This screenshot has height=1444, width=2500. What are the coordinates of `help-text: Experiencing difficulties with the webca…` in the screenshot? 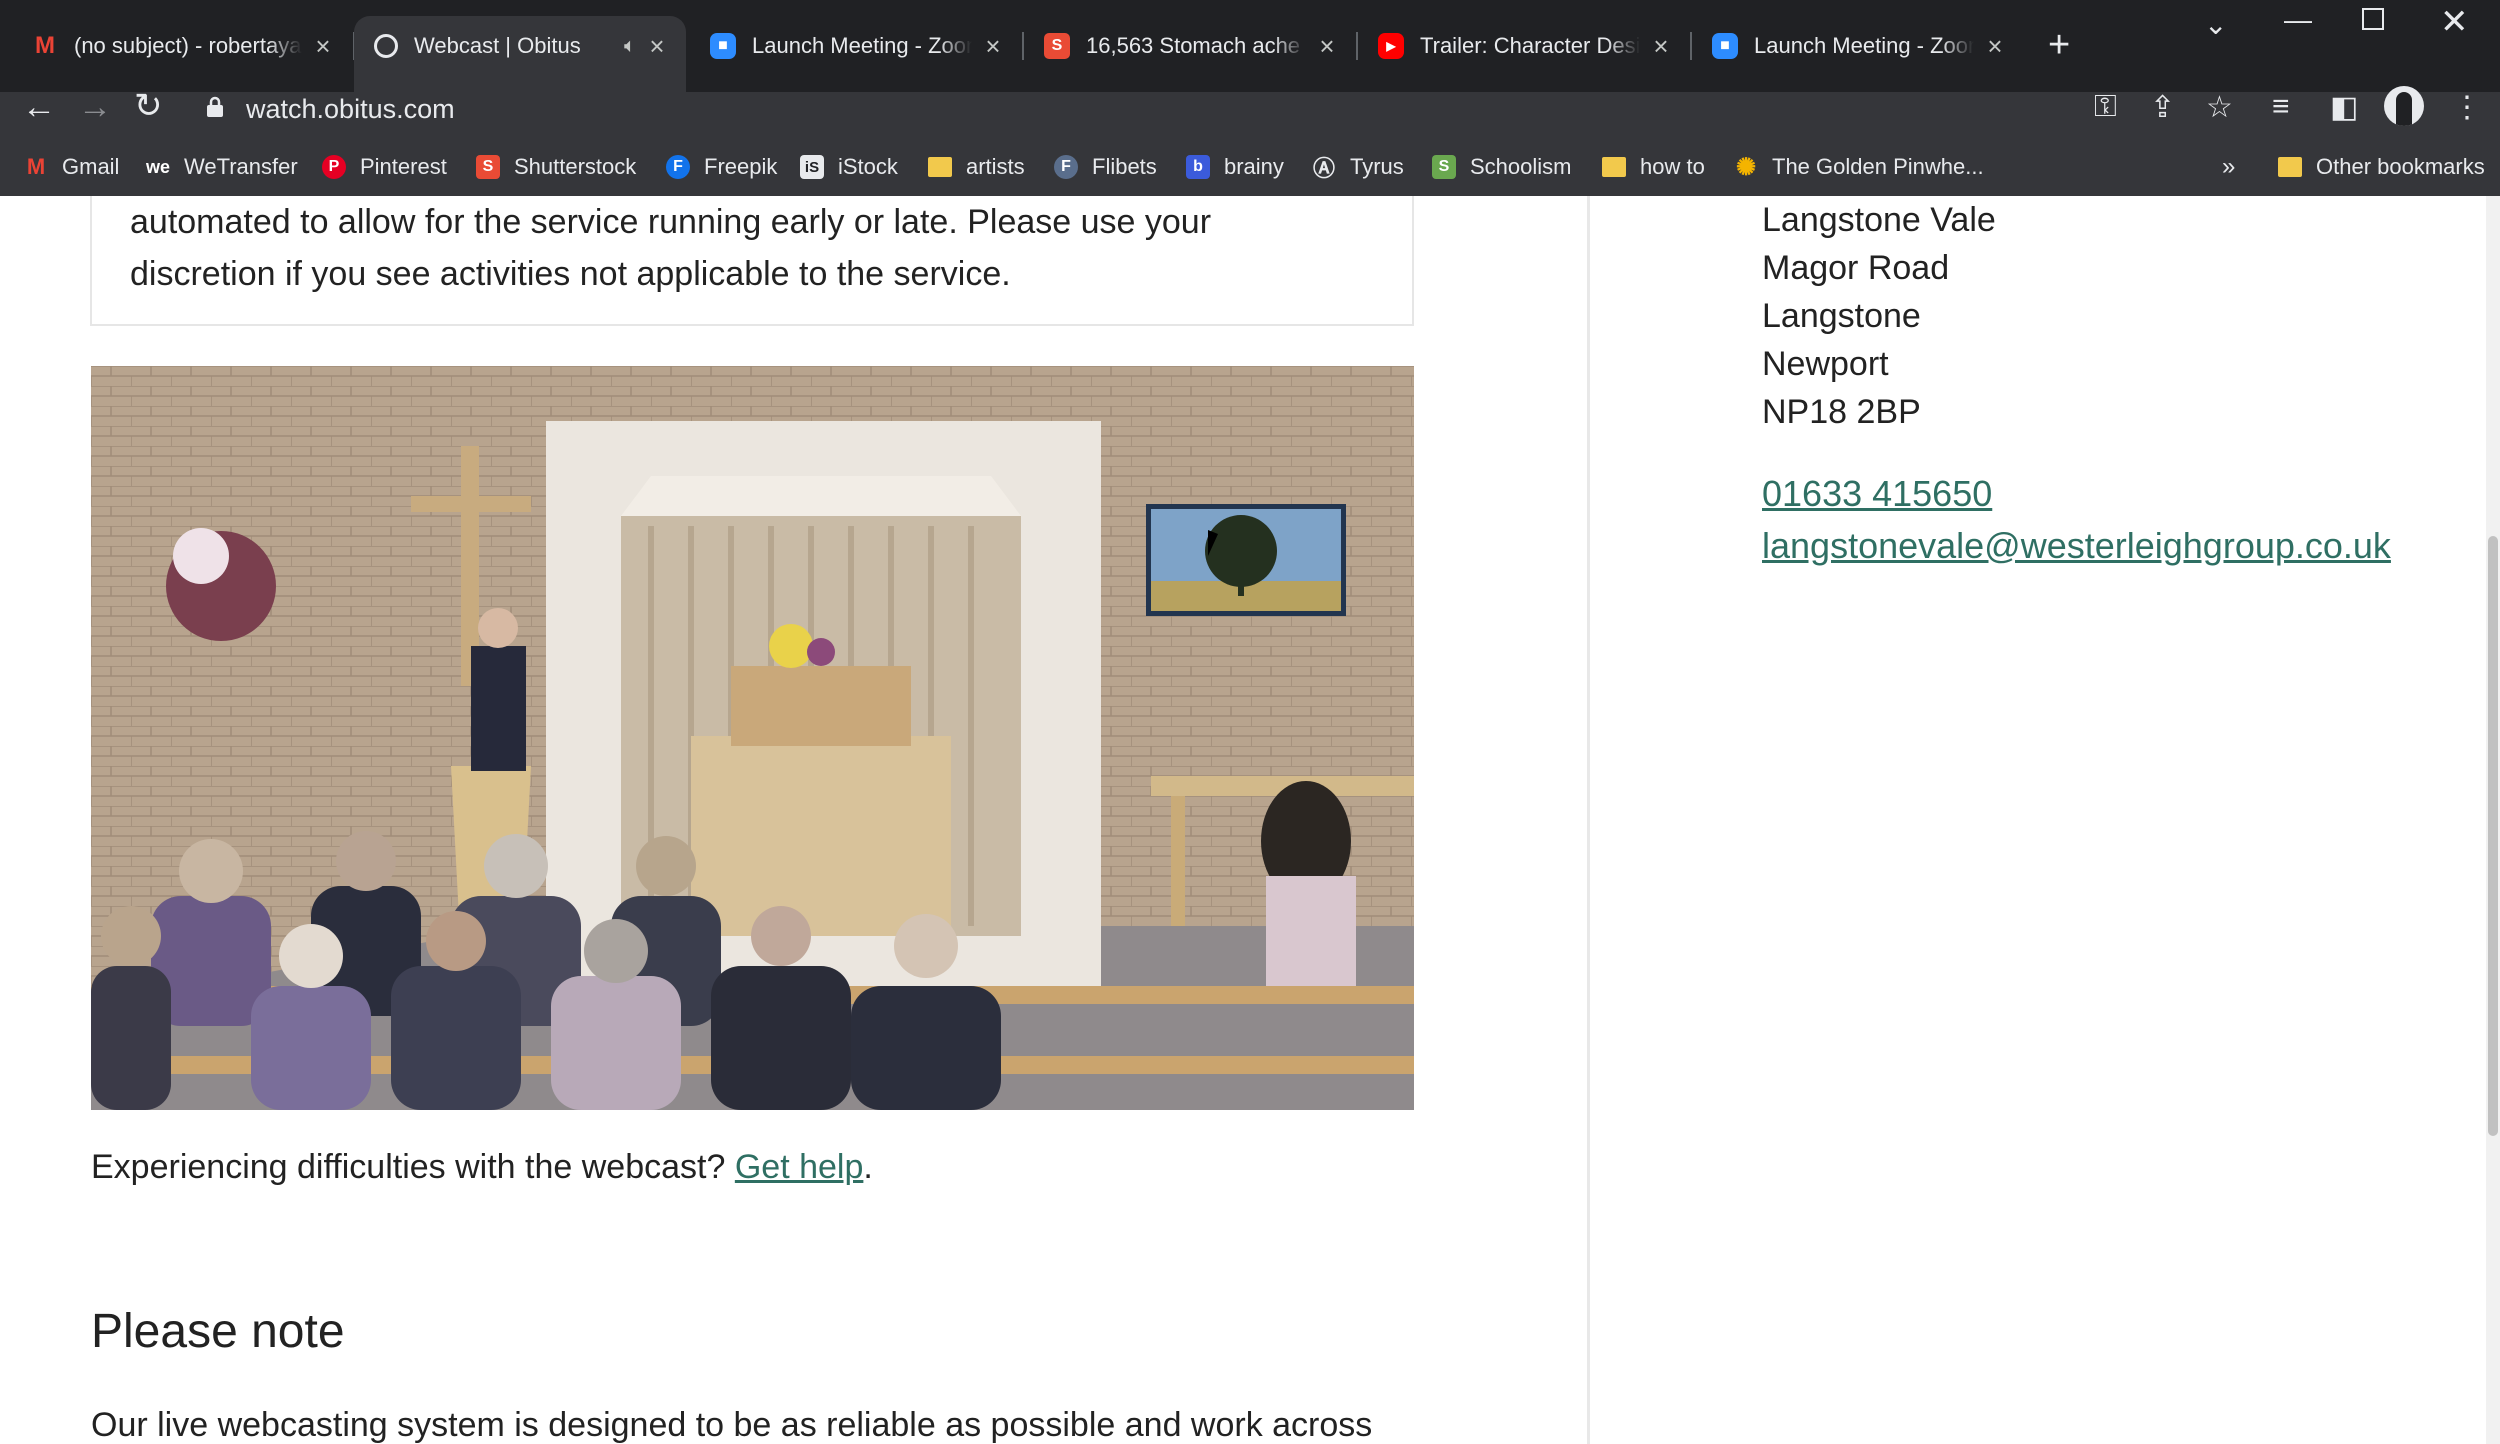 It's located at (408, 1167).